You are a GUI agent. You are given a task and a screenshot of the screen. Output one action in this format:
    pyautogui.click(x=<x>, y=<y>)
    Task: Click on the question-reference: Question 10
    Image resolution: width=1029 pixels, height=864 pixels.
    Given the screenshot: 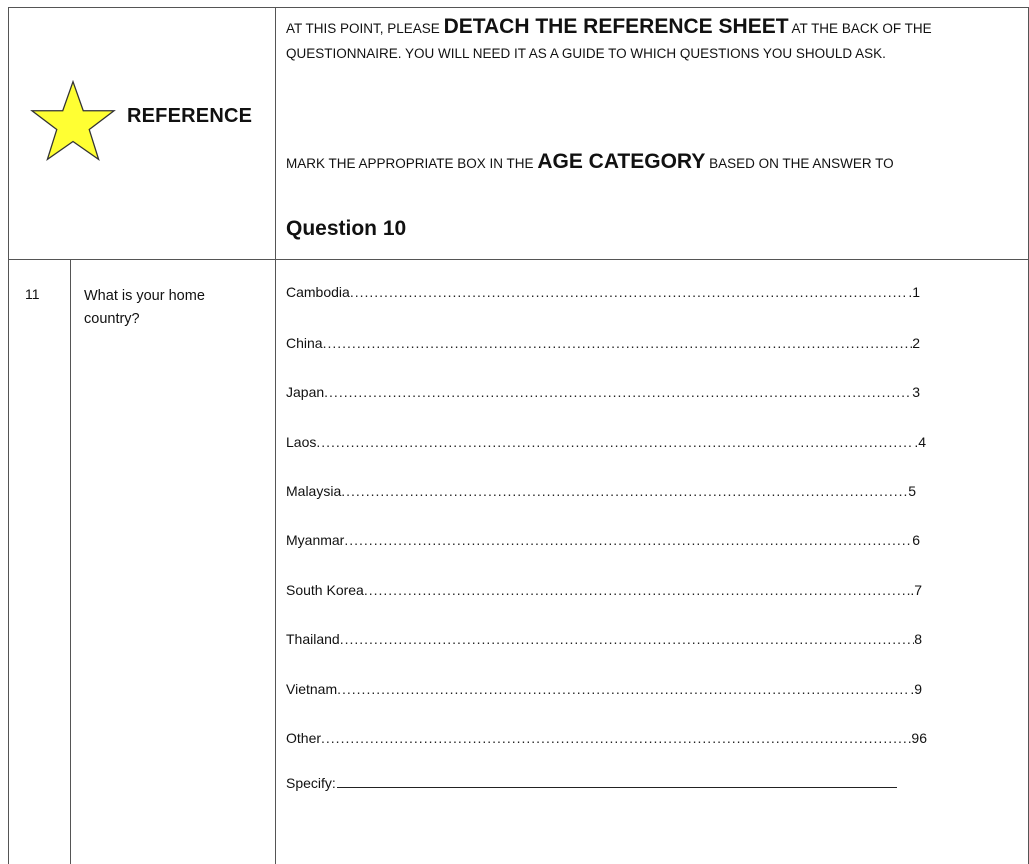 What is the action you would take?
    pyautogui.click(x=346, y=228)
    